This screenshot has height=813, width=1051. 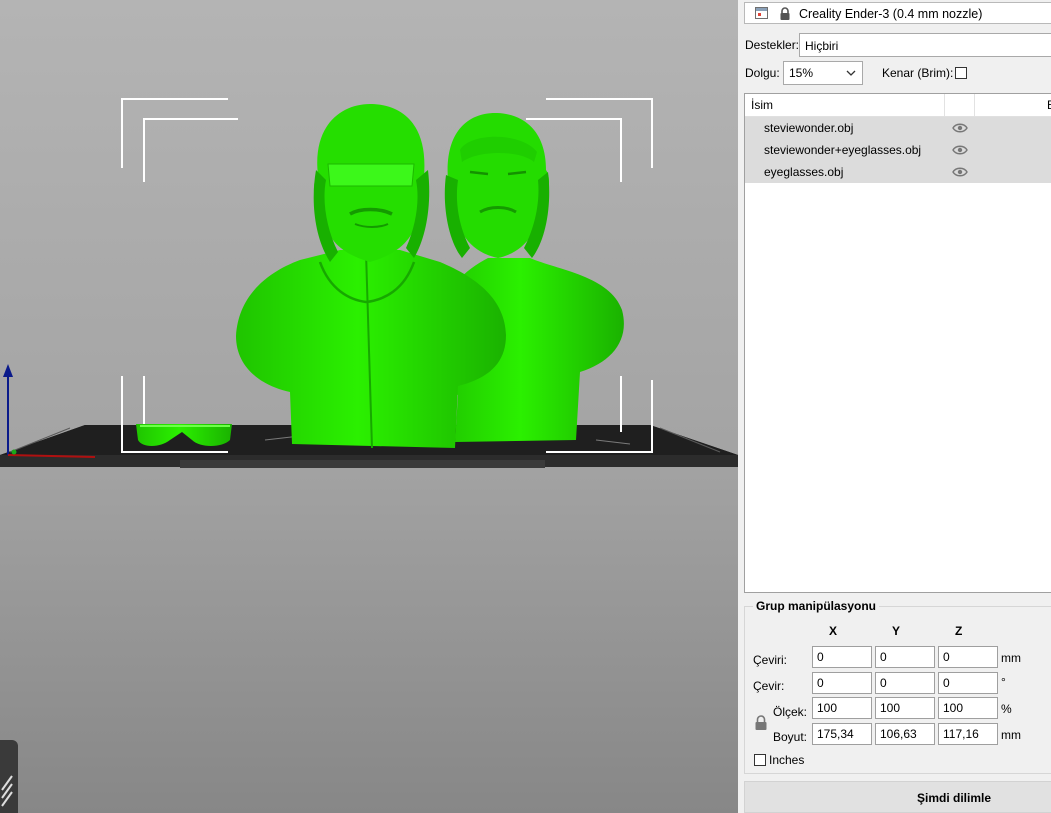 I want to click on stripes-icon, so click(x=7, y=791).